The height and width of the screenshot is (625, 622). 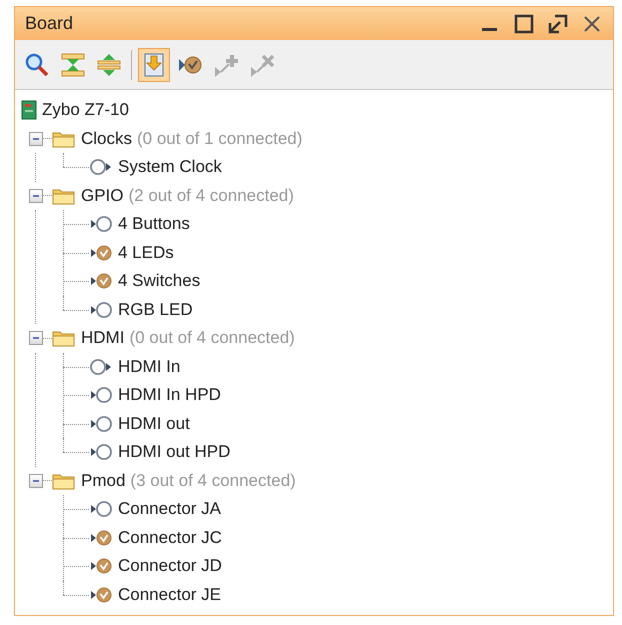 I want to click on tree-item: Connector JE, so click(x=321, y=594).